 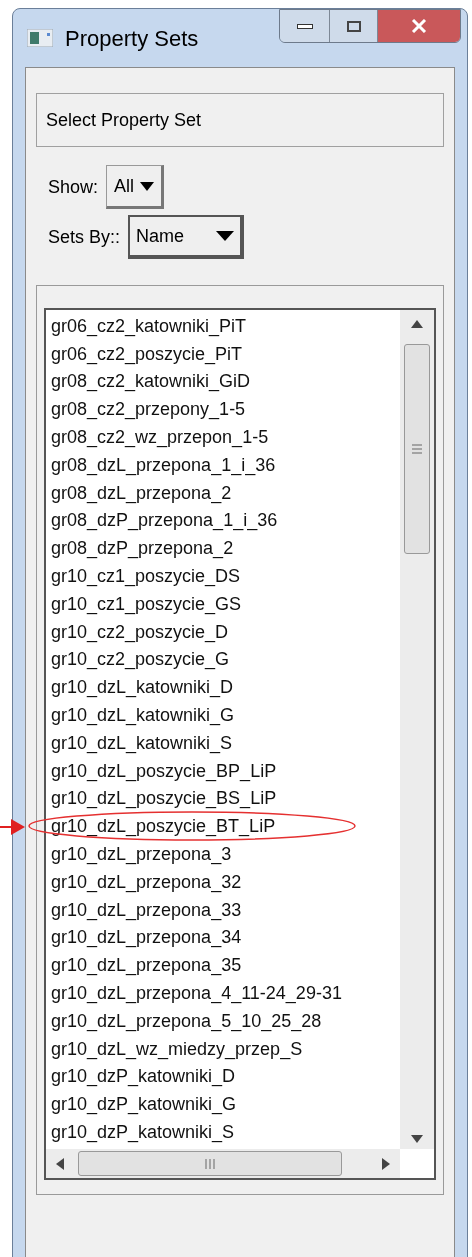 What do you see at coordinates (143, 715) in the screenshot?
I see `list-item: gr10_dzL_katowniki_G` at bounding box center [143, 715].